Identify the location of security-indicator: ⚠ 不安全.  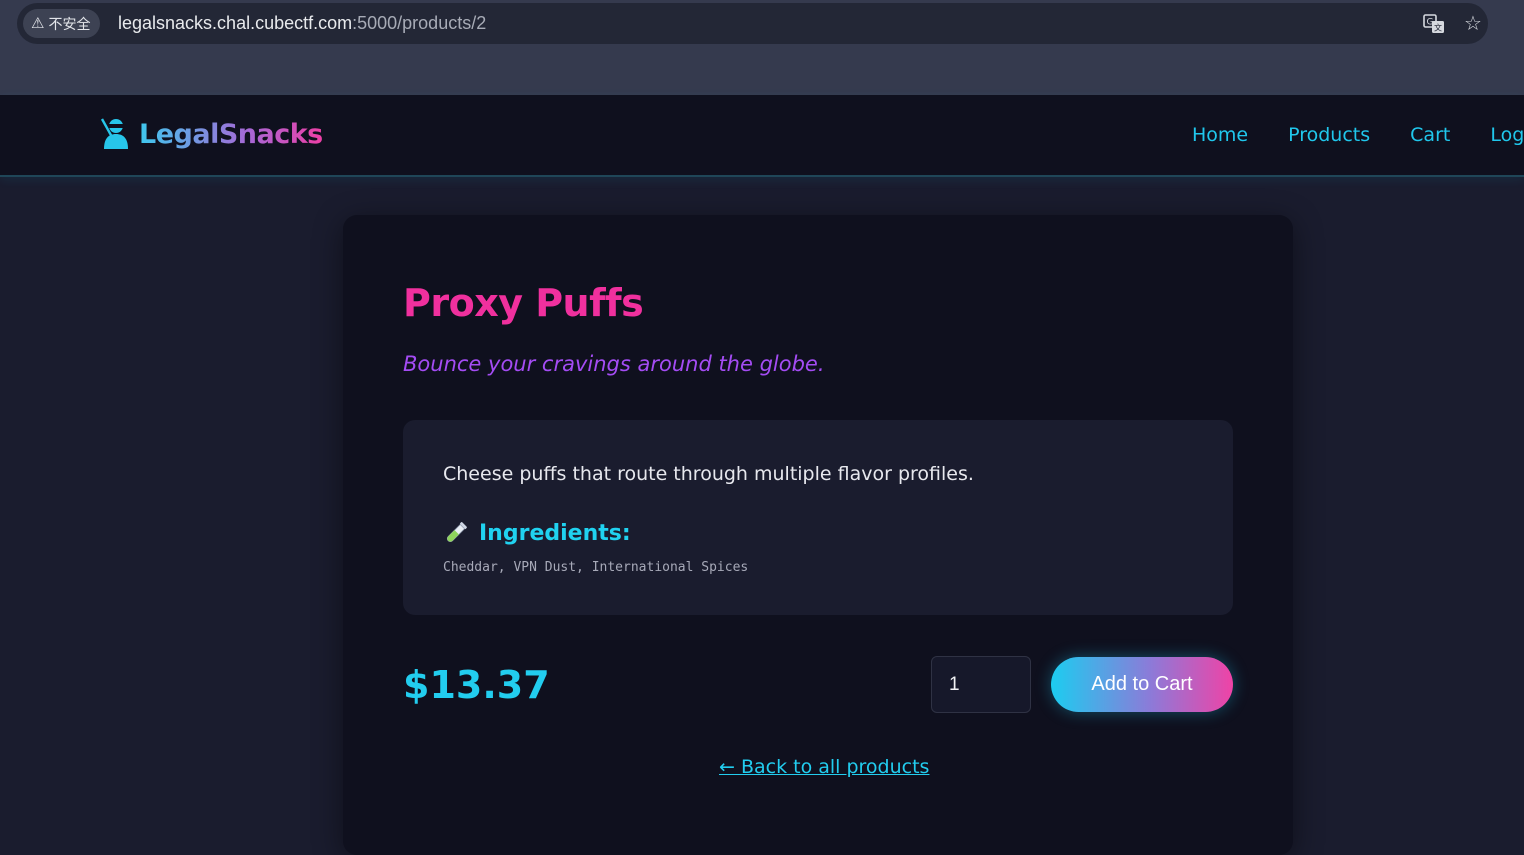
(62, 23).